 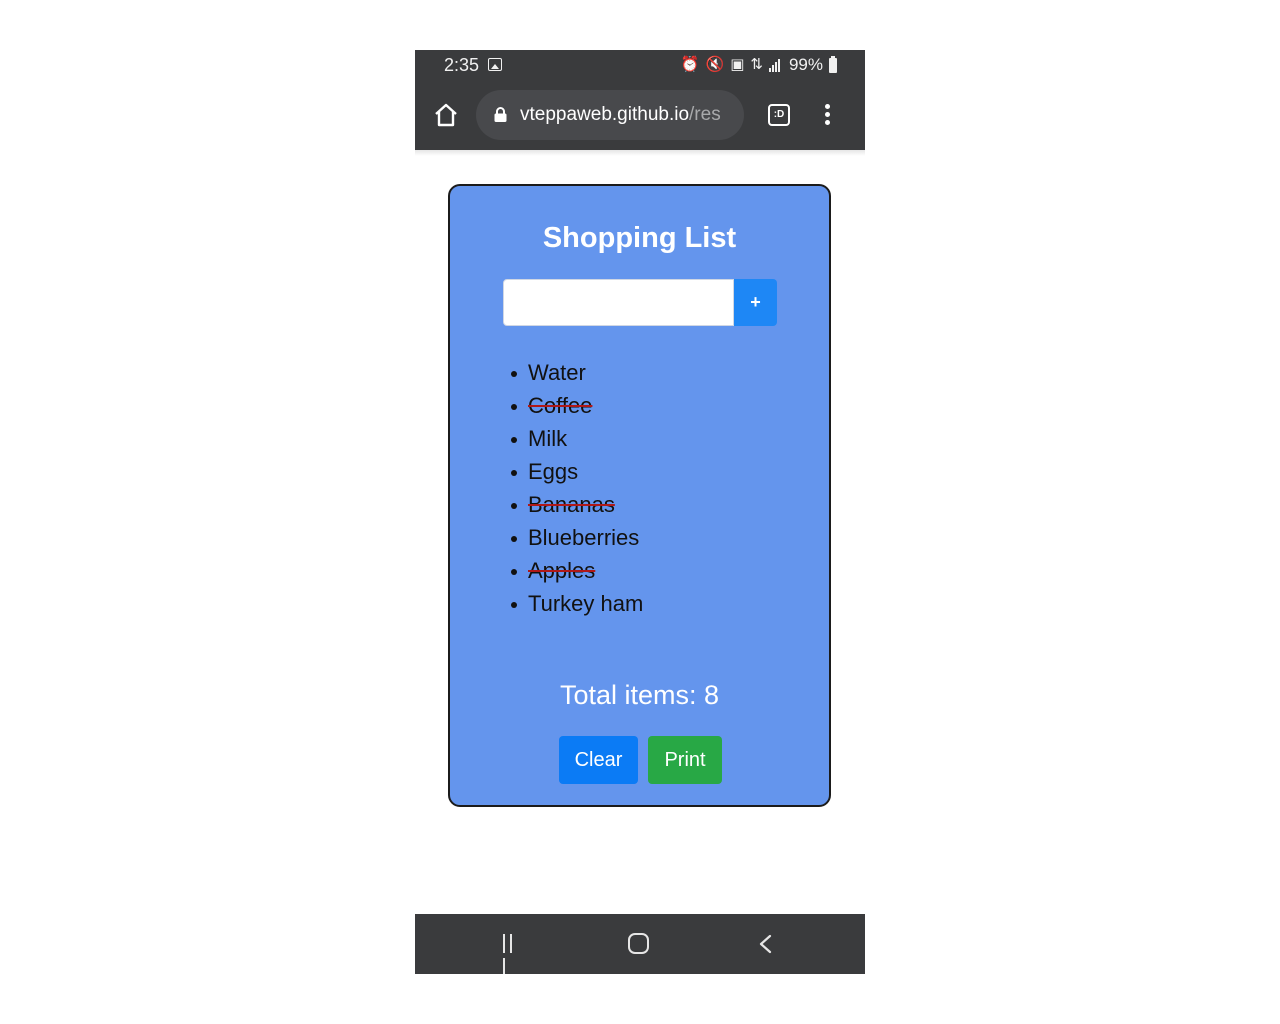 I want to click on sim-lock-icon: ▣, so click(x=737, y=64).